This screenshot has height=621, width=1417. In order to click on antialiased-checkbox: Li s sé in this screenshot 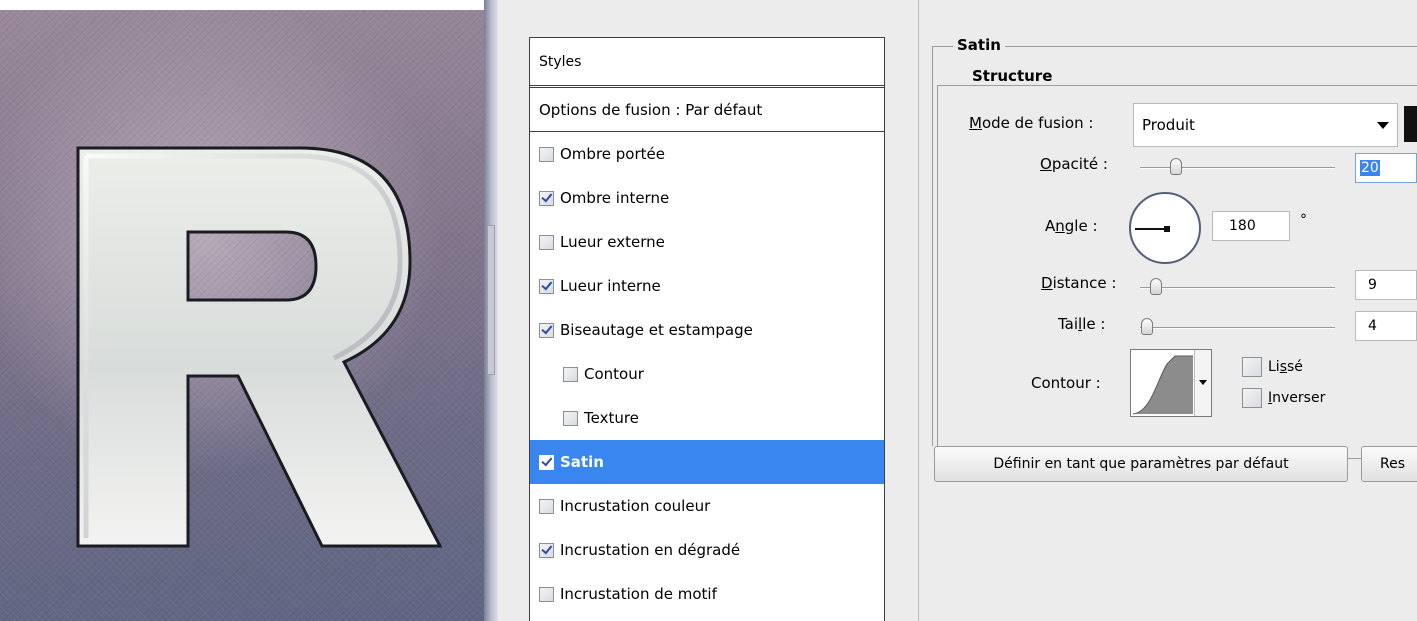, I will do `click(1272, 367)`.